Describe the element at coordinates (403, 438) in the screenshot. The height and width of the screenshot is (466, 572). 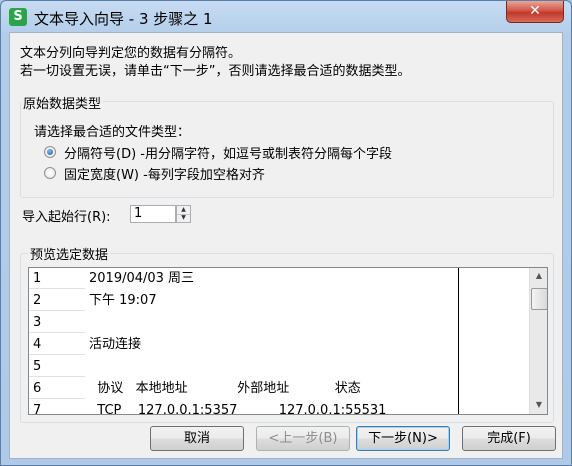
I see `next-button: 下一步(N)>` at that location.